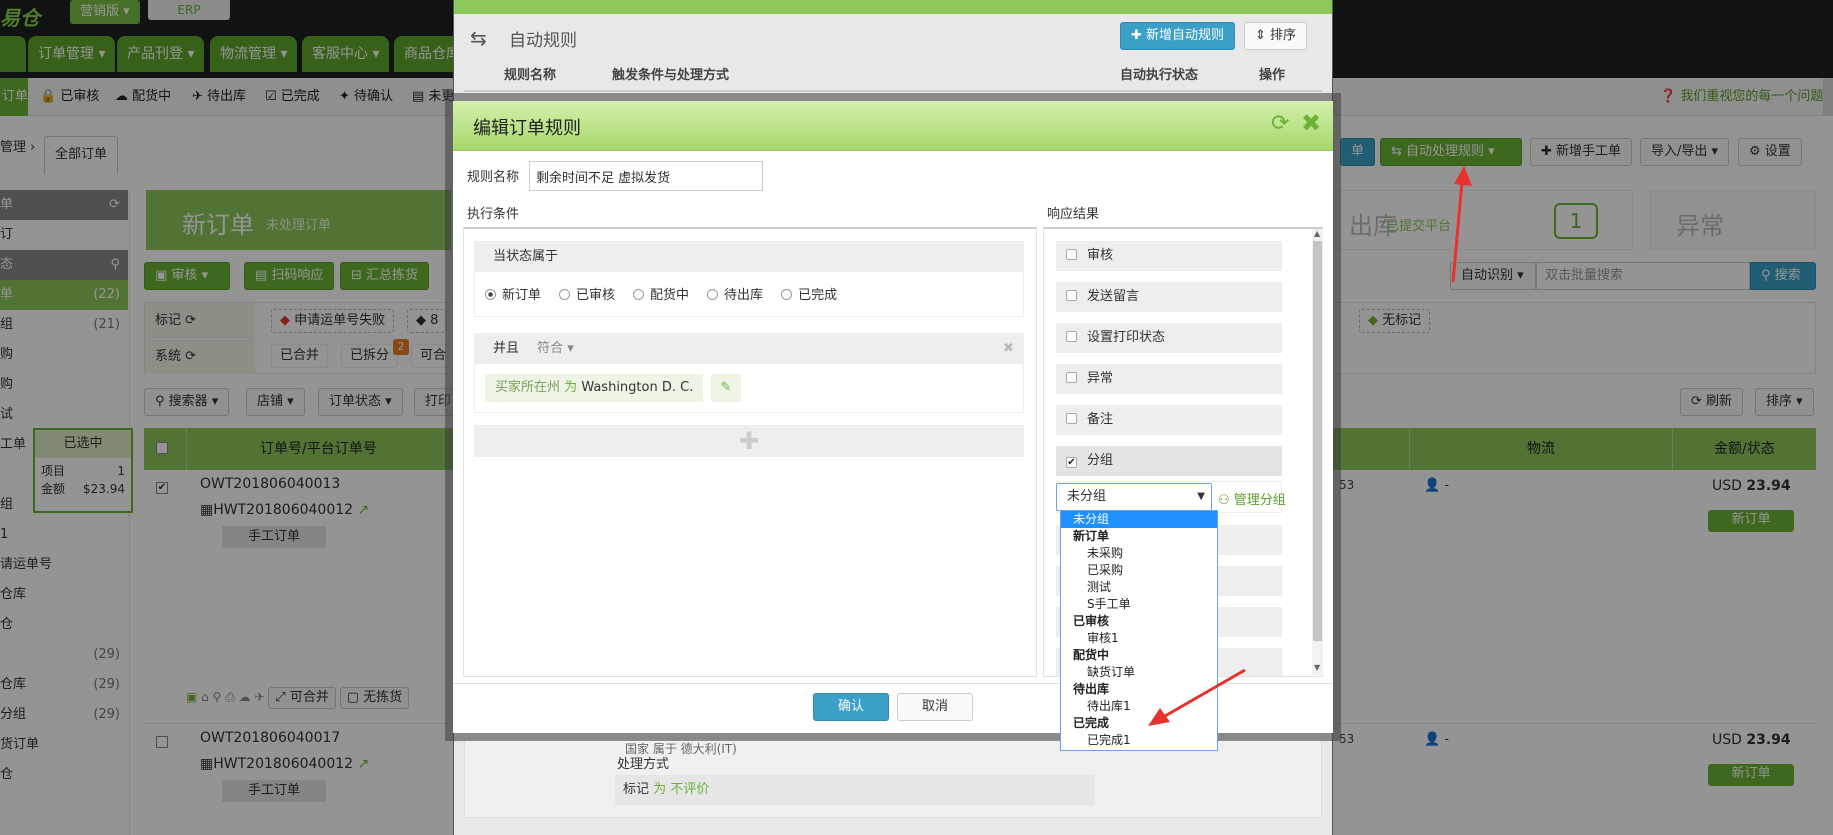 The height and width of the screenshot is (835, 1833). I want to click on arrow-to-auto-rule, so click(1461, 224).